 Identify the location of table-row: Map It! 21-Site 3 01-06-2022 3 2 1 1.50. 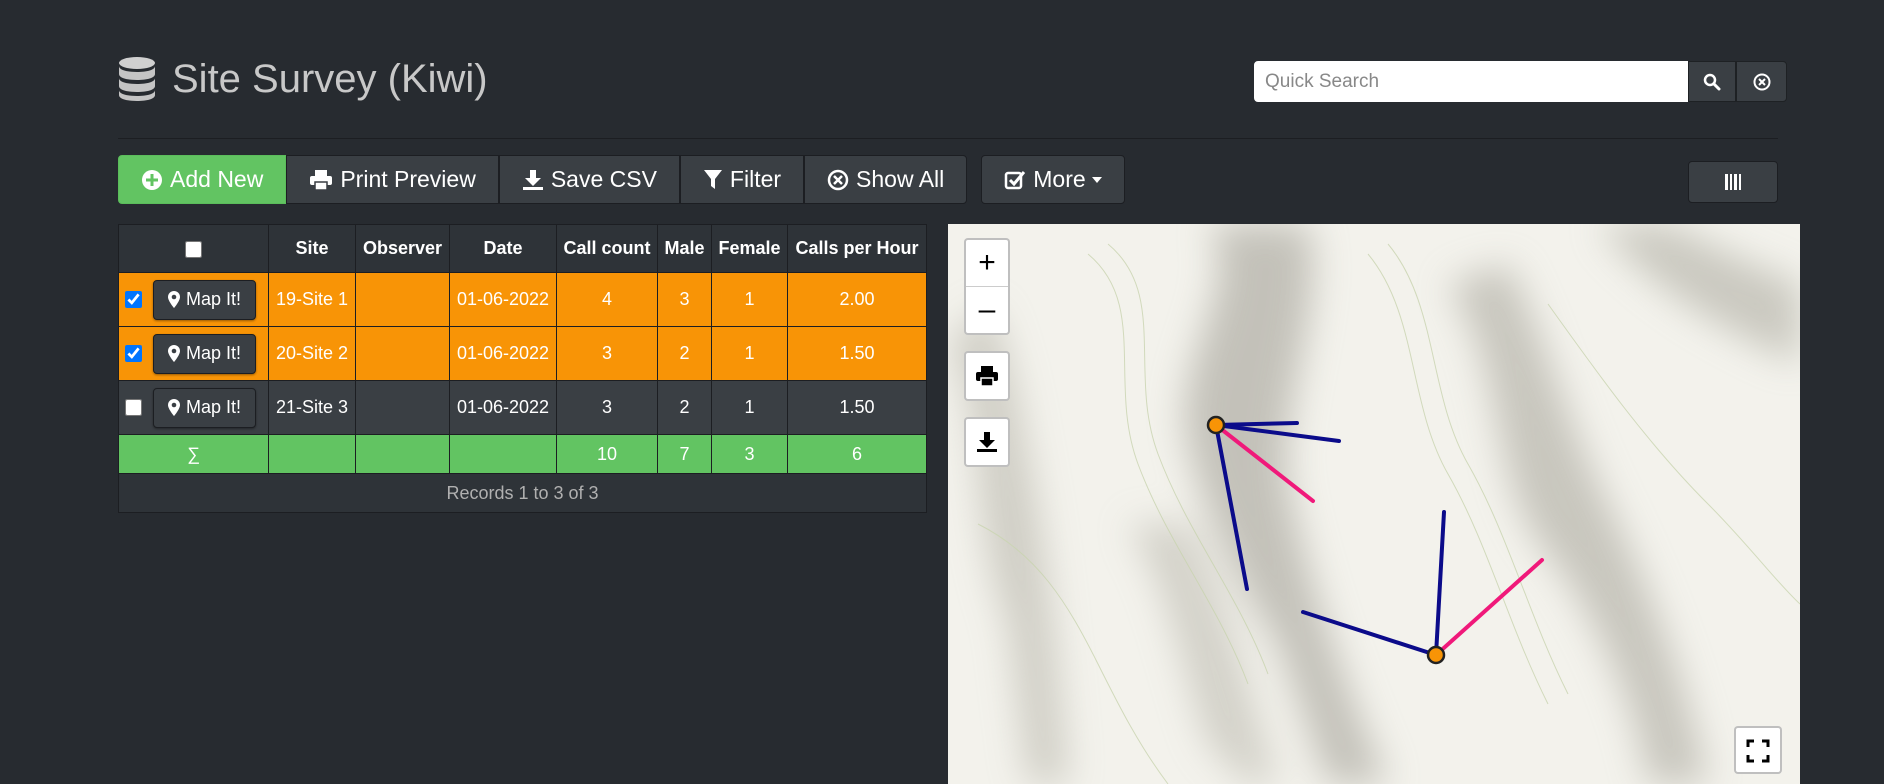
(522, 407).